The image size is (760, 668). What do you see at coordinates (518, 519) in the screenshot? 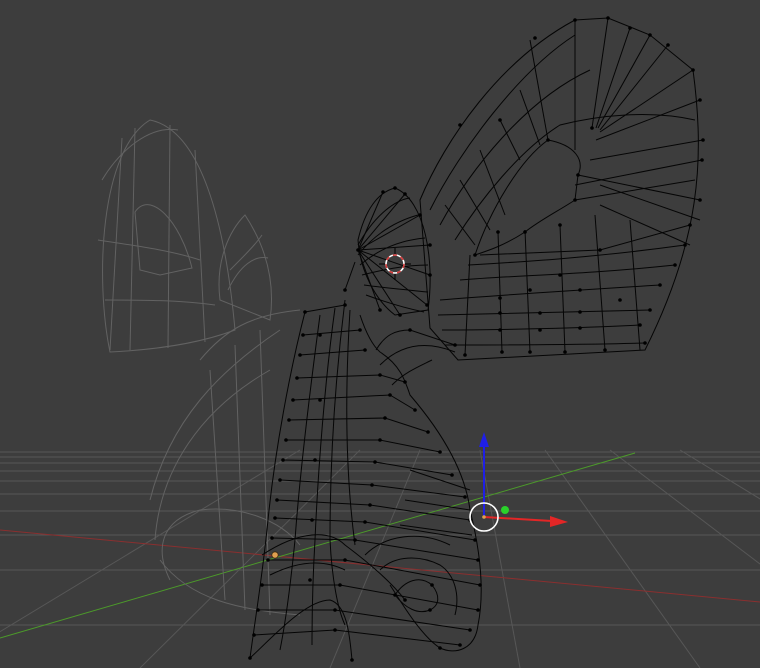
I see `gizmo-x-axis` at bounding box center [518, 519].